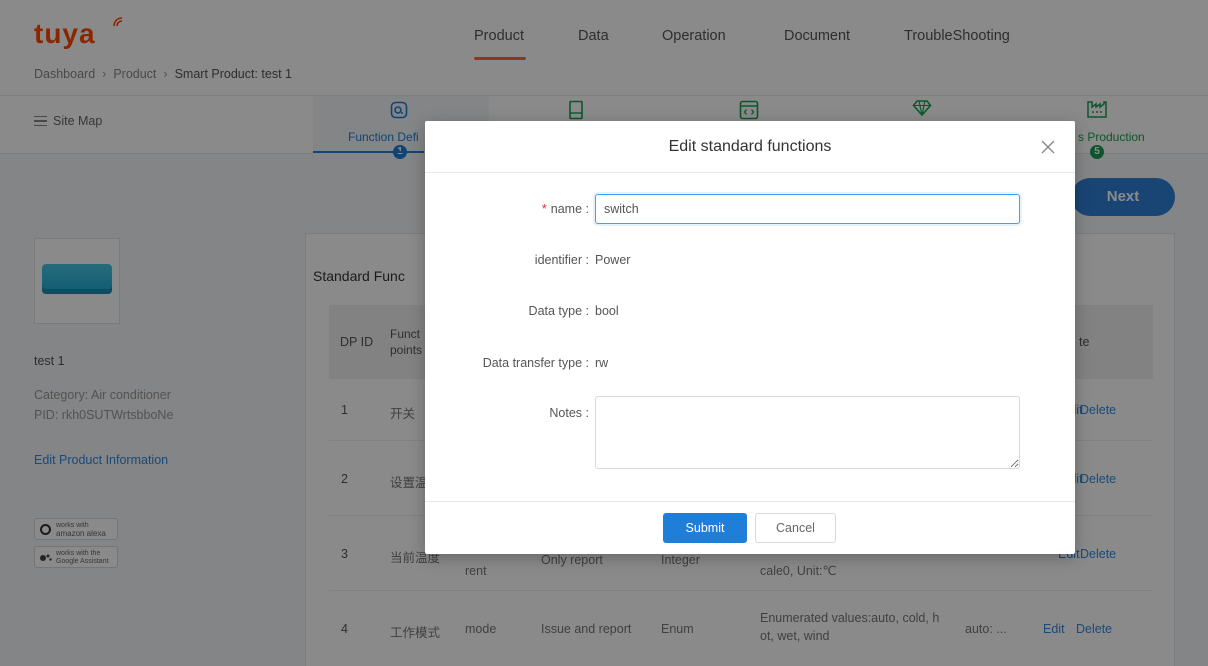  Describe the element at coordinates (602, 363) in the screenshot. I see `data-transfer-type-value: rw` at that location.